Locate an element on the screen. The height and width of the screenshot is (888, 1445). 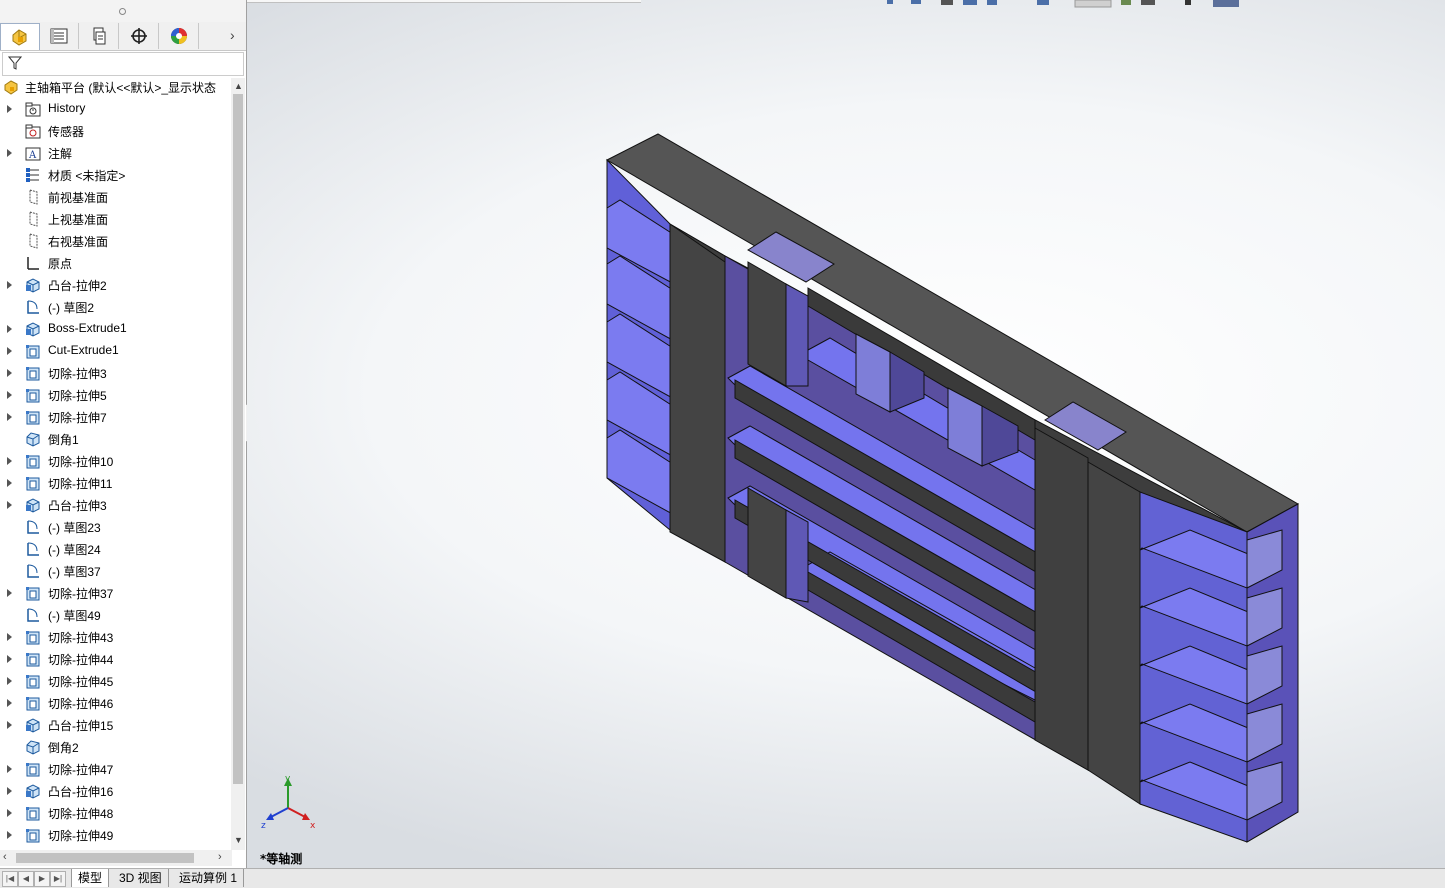
tree-item-label: (-) 草图24 is located at coordinates (74, 550).